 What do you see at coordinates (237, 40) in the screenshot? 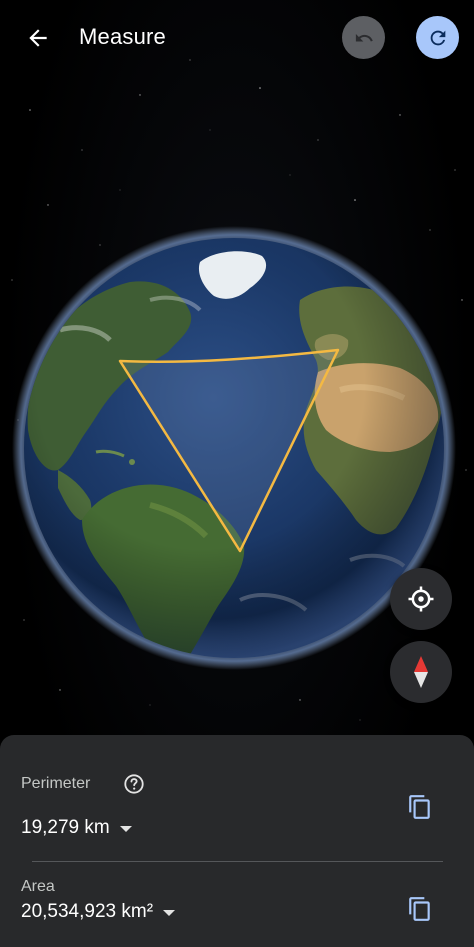
I see `top-app-bar: Measure` at bounding box center [237, 40].